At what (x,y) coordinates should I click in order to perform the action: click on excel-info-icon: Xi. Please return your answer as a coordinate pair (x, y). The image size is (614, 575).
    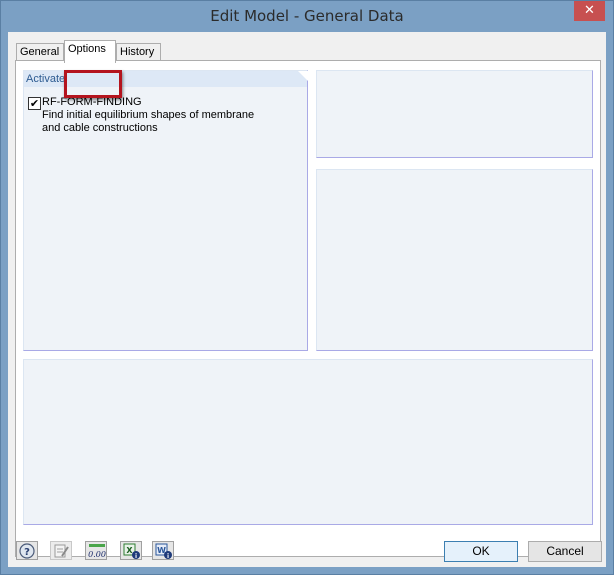
    Looking at the image, I should click on (131, 551).